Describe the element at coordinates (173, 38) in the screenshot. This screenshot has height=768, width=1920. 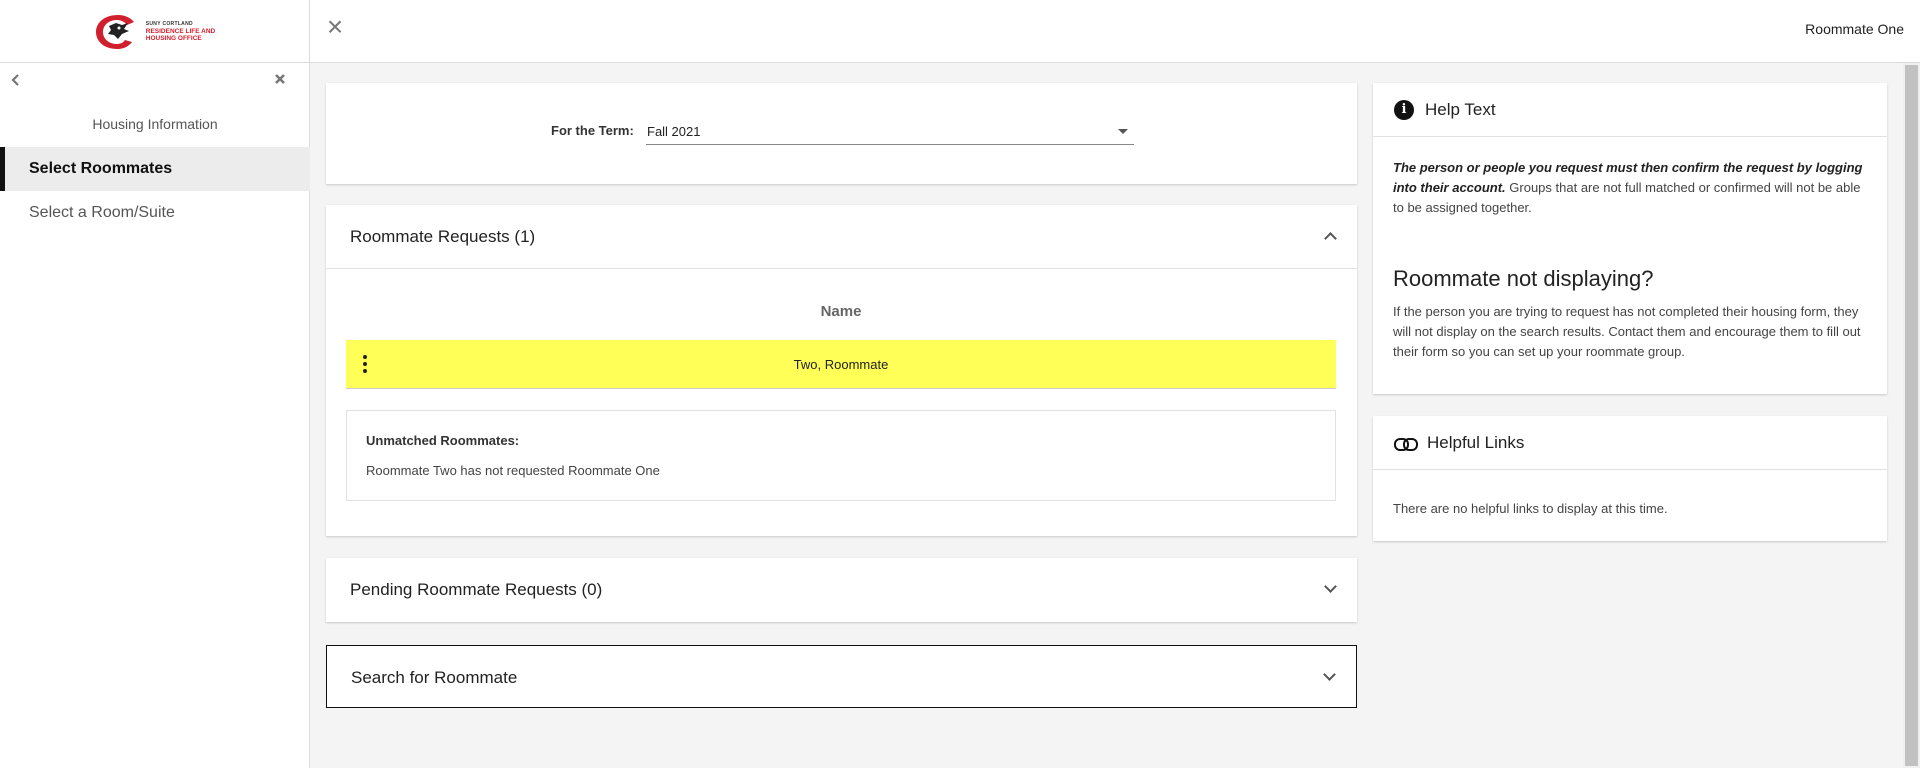
I see `logo-line-3: HOUSING OFFICE` at that location.